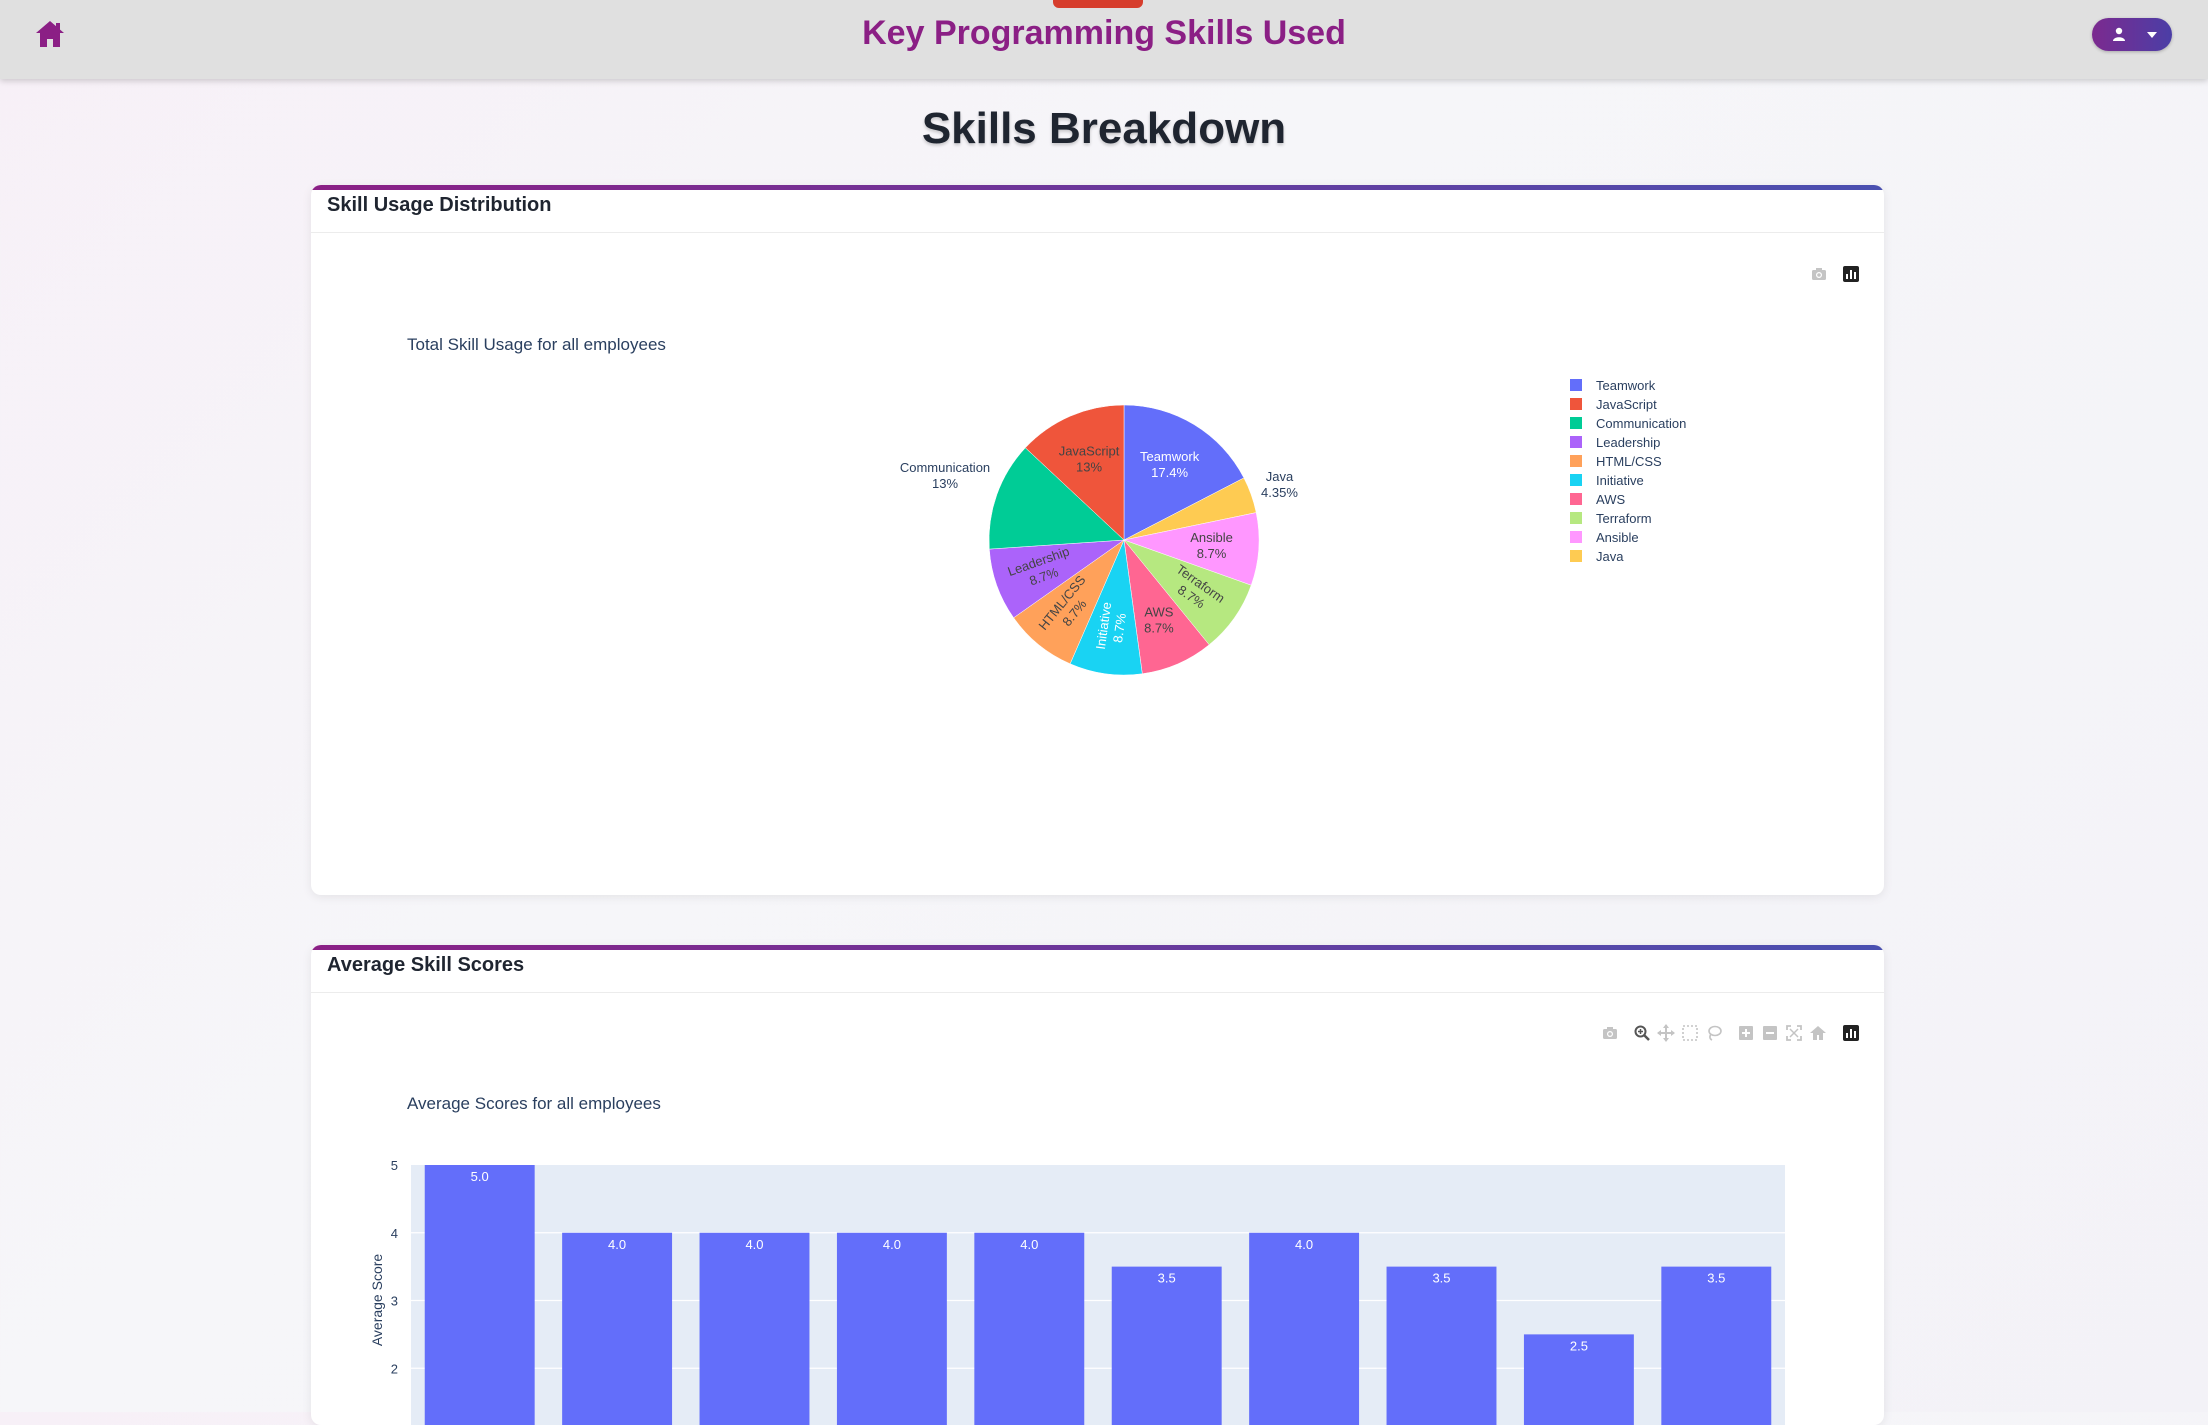 The image size is (2208, 1425). I want to click on app-title: Key Programming Skills Used, so click(1104, 33).